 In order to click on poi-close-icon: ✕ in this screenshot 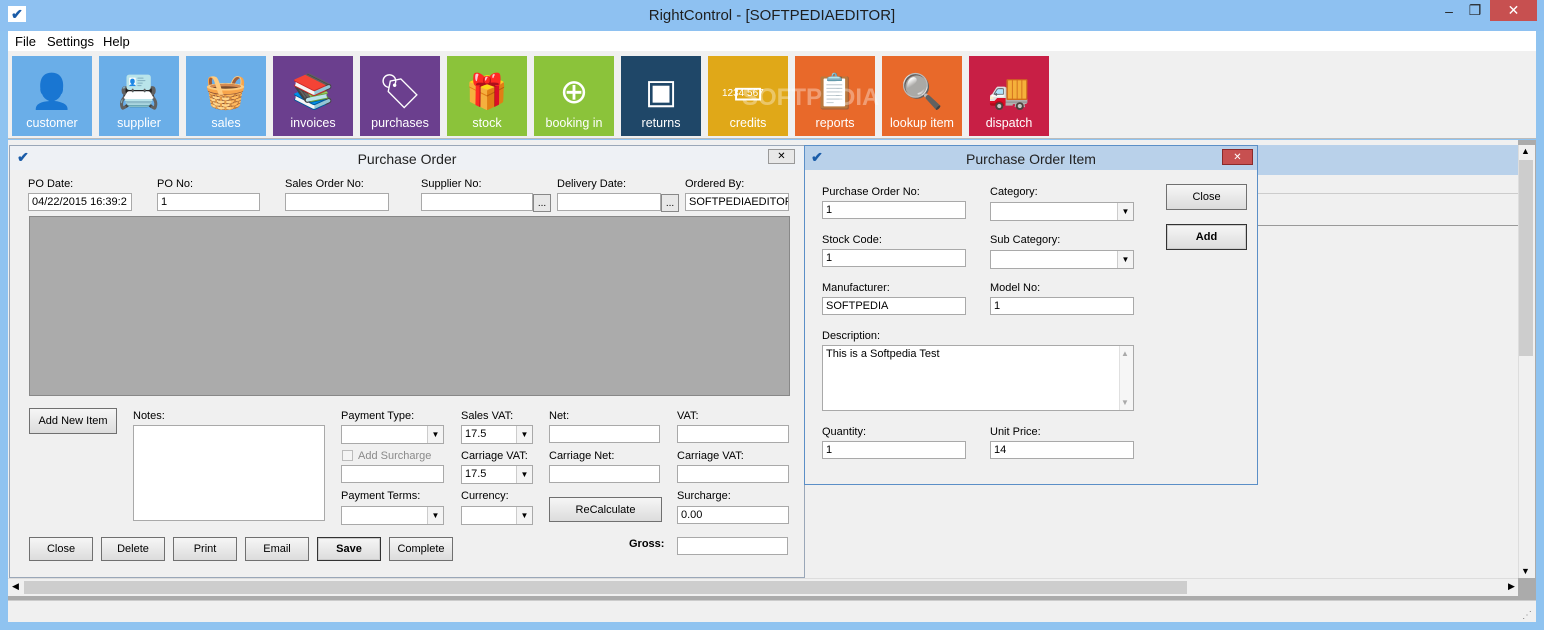, I will do `click(1237, 157)`.